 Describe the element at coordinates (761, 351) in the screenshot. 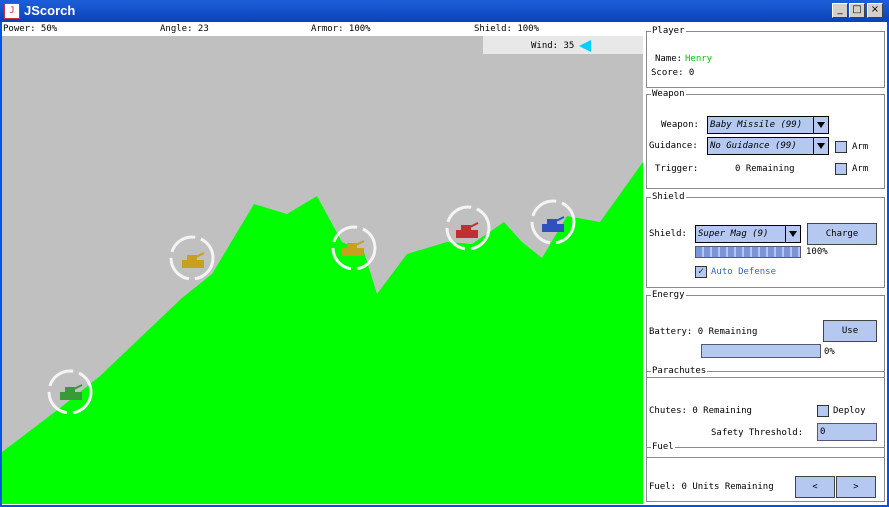

I see `energy-level-bar` at that location.